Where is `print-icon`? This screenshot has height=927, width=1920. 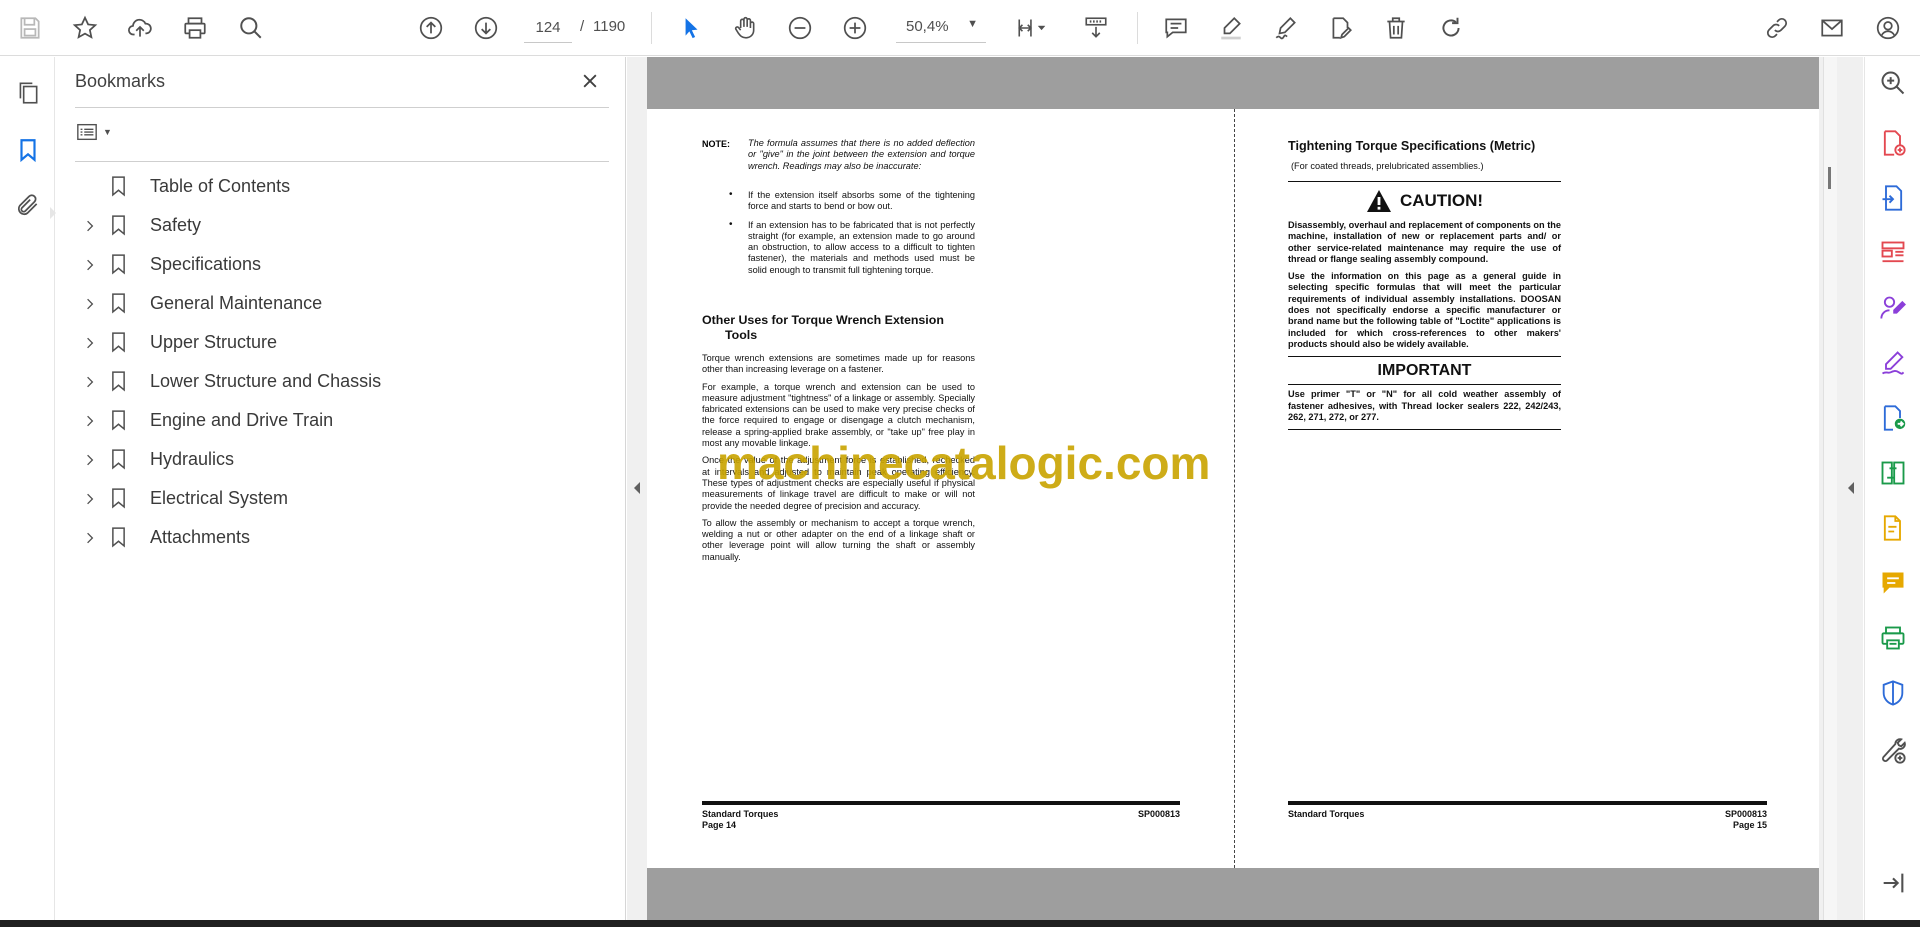
print-icon is located at coordinates (195, 28).